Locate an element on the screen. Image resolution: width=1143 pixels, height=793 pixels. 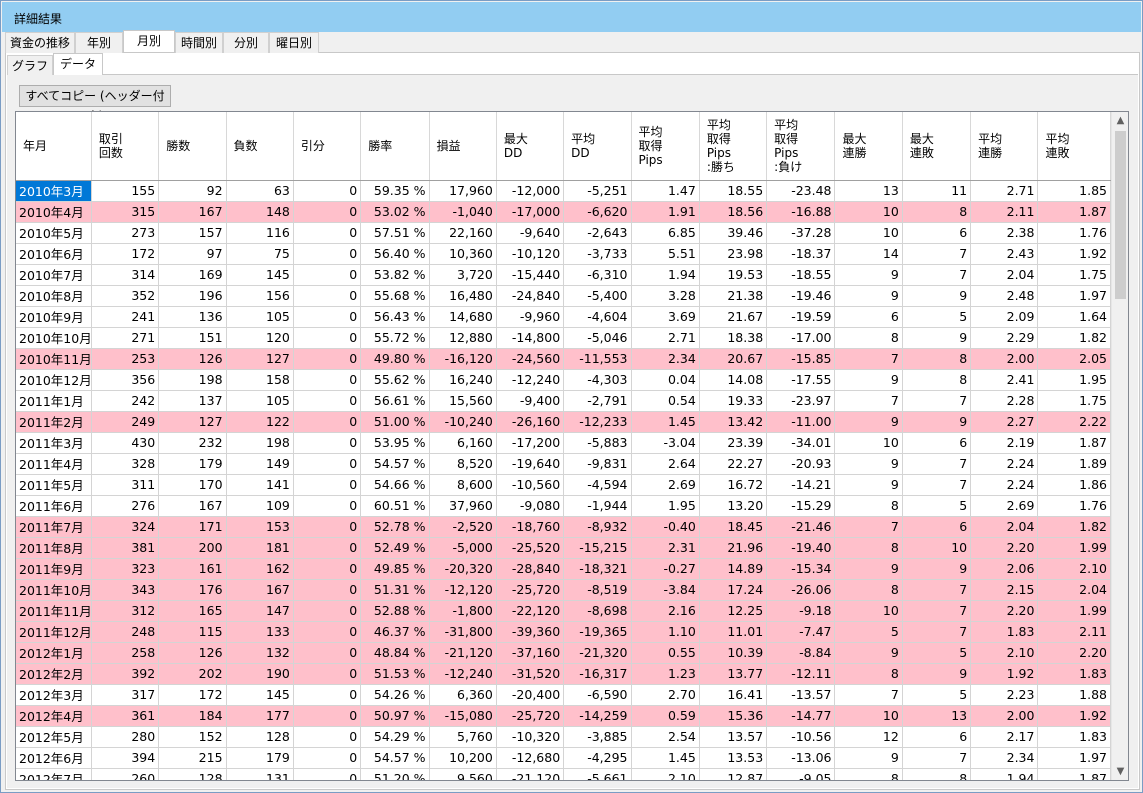
table-cell: 51.53 % is located at coordinates (395, 674).